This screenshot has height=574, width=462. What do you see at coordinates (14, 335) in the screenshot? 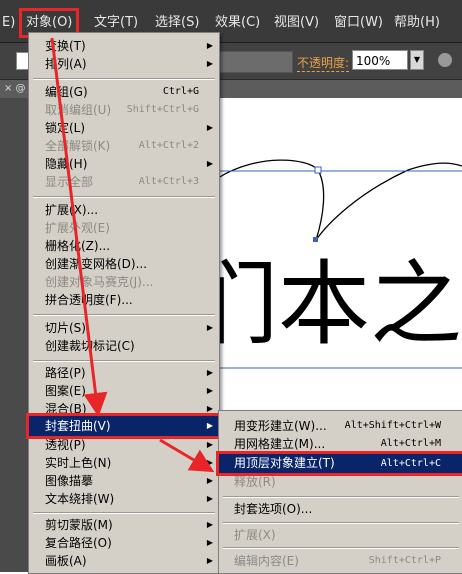
I see `tools-panel` at bounding box center [14, 335].